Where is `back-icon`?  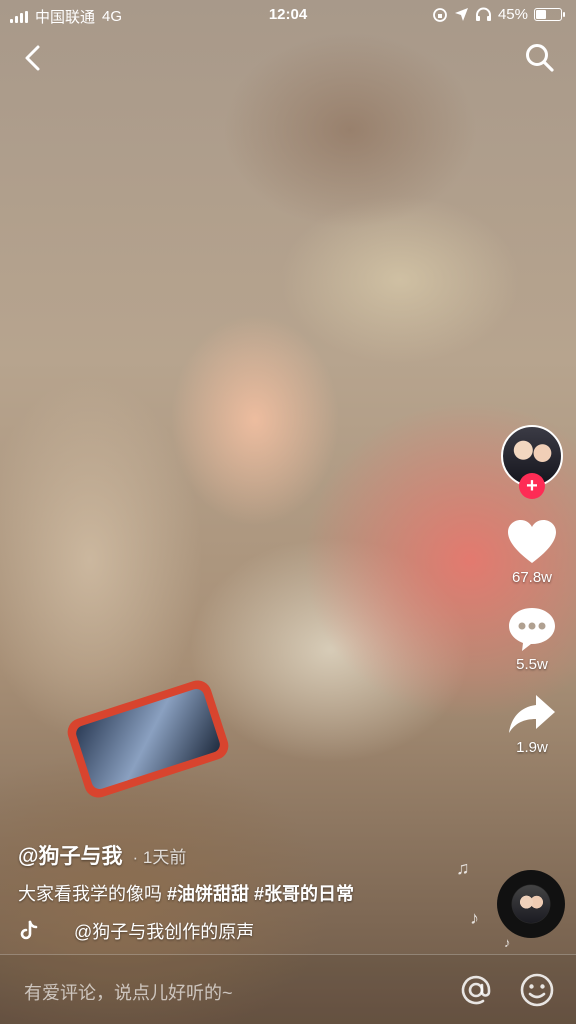 back-icon is located at coordinates (33, 58).